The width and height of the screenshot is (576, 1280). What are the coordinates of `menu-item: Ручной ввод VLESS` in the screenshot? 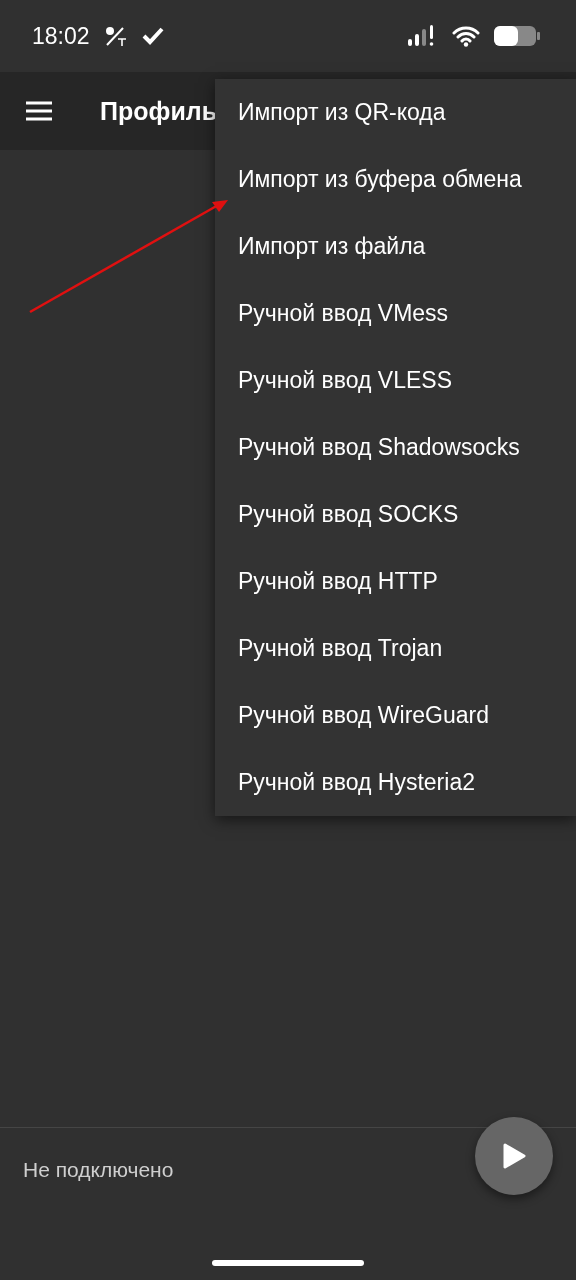 It's located at (395, 380).